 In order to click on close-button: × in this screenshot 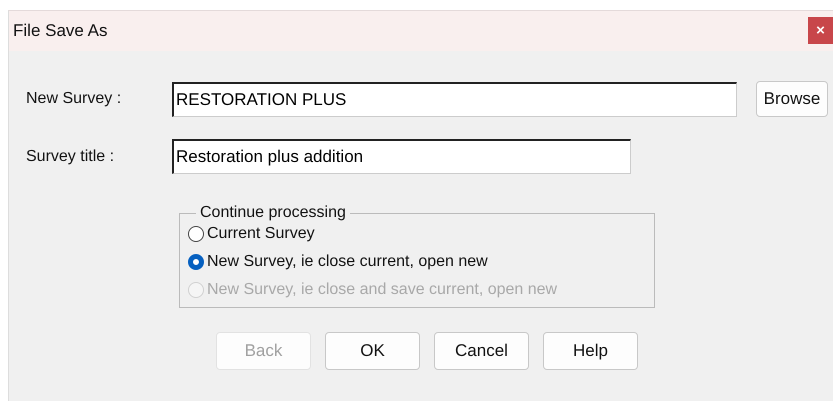, I will do `click(820, 30)`.